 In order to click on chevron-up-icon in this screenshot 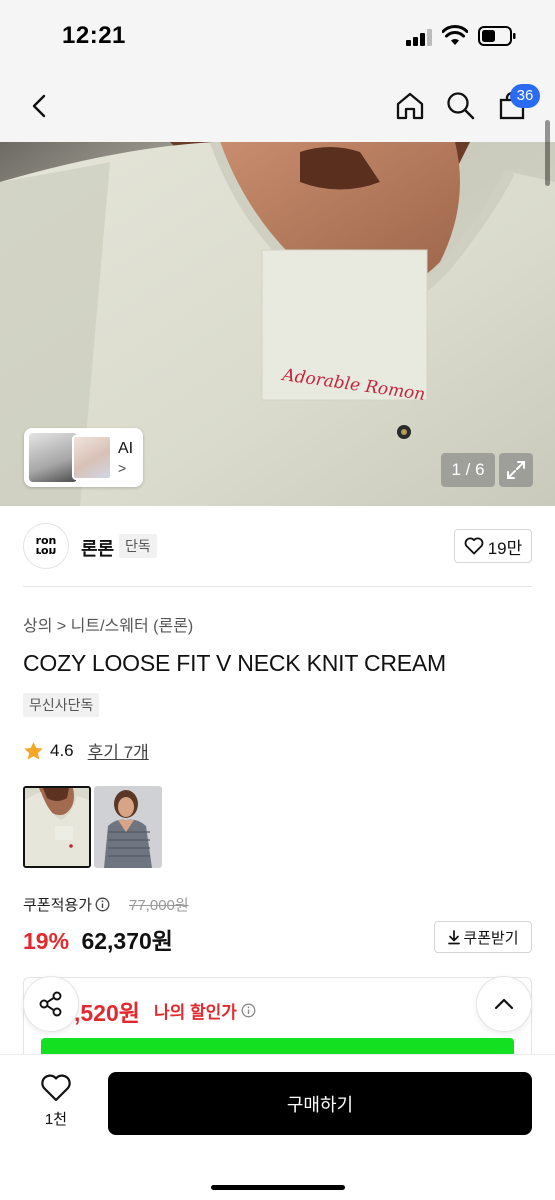, I will do `click(504, 1004)`.